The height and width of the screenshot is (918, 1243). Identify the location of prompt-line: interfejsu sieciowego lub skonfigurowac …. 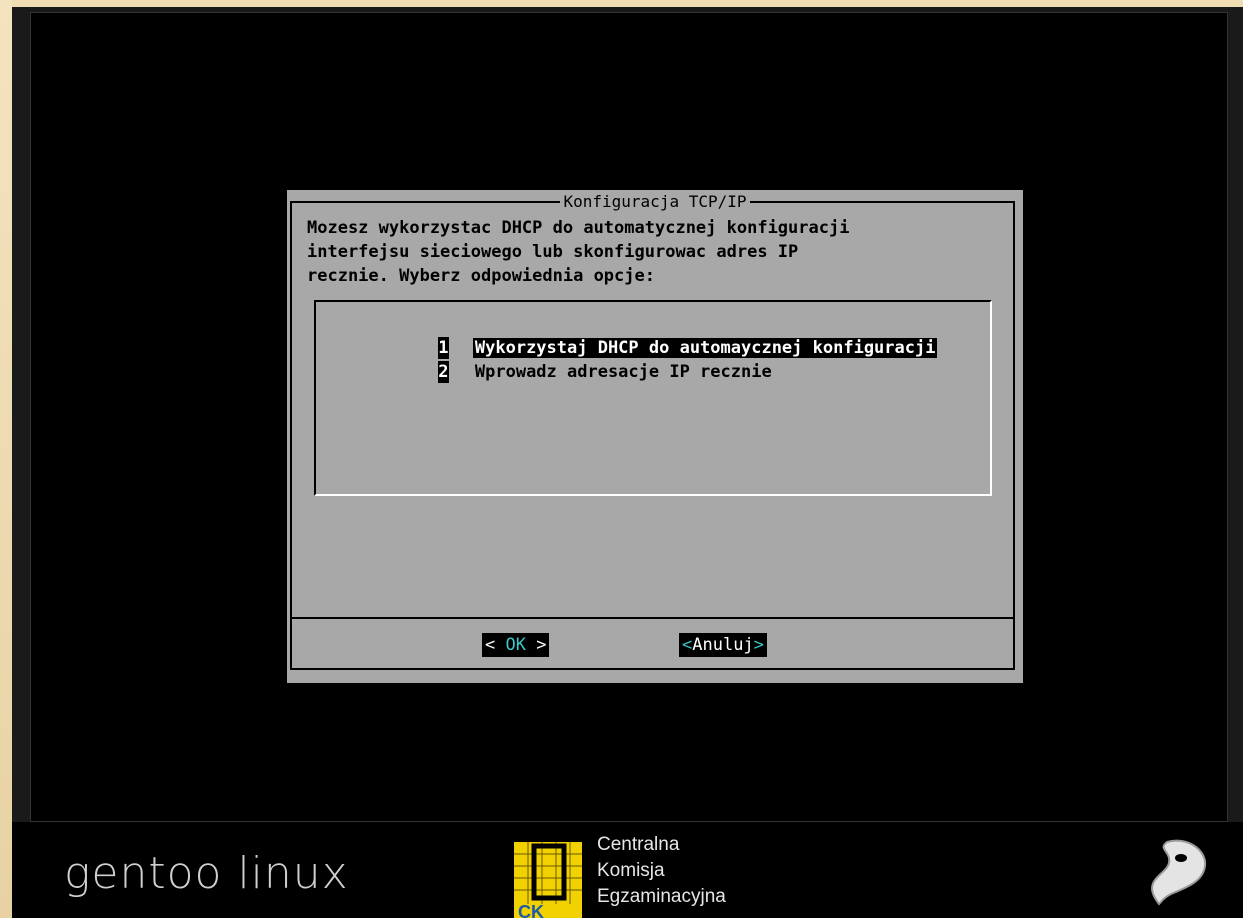
(553, 252).